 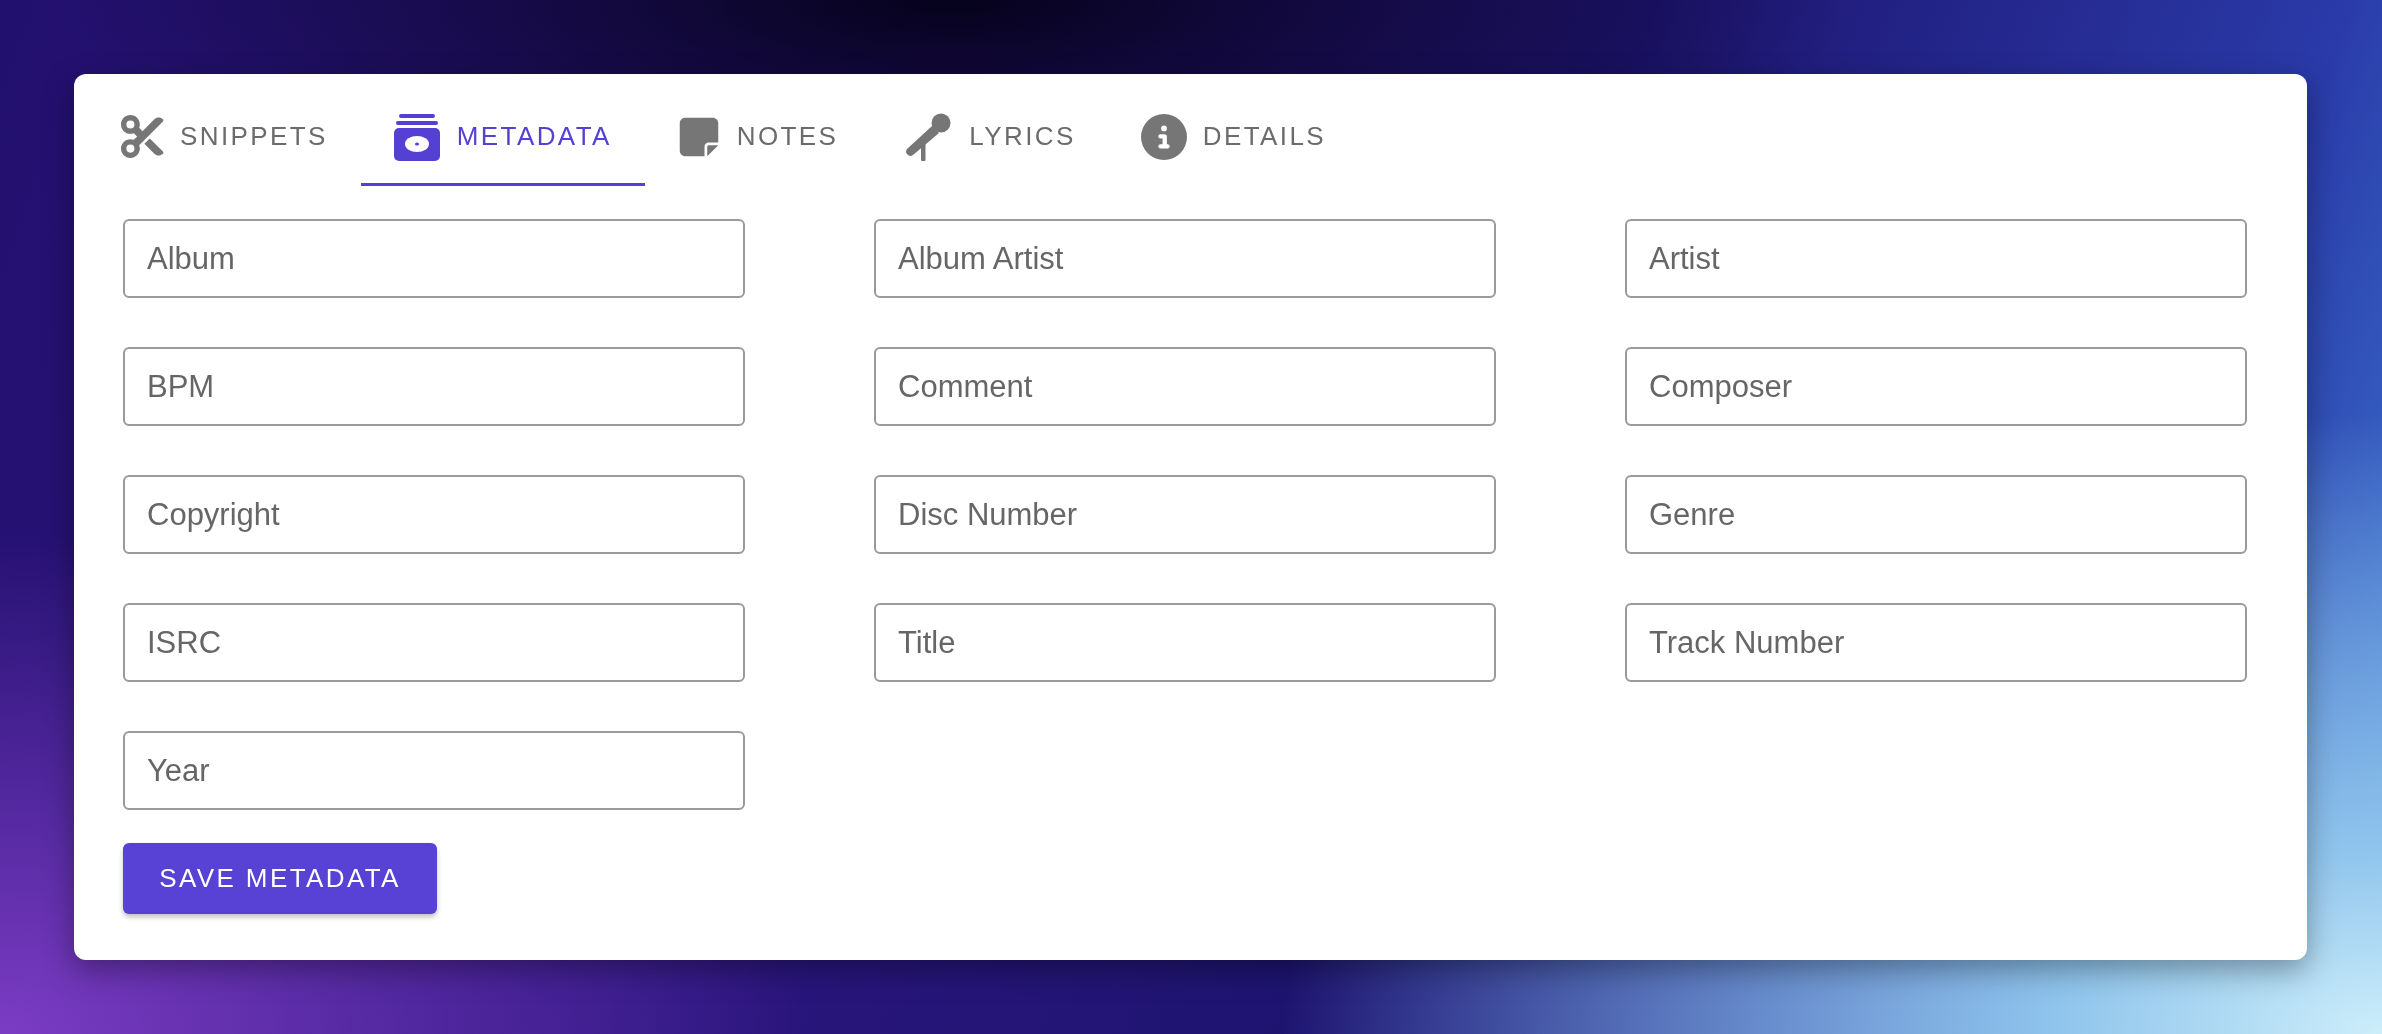 What do you see at coordinates (142, 136) in the screenshot?
I see `scissors-icon` at bounding box center [142, 136].